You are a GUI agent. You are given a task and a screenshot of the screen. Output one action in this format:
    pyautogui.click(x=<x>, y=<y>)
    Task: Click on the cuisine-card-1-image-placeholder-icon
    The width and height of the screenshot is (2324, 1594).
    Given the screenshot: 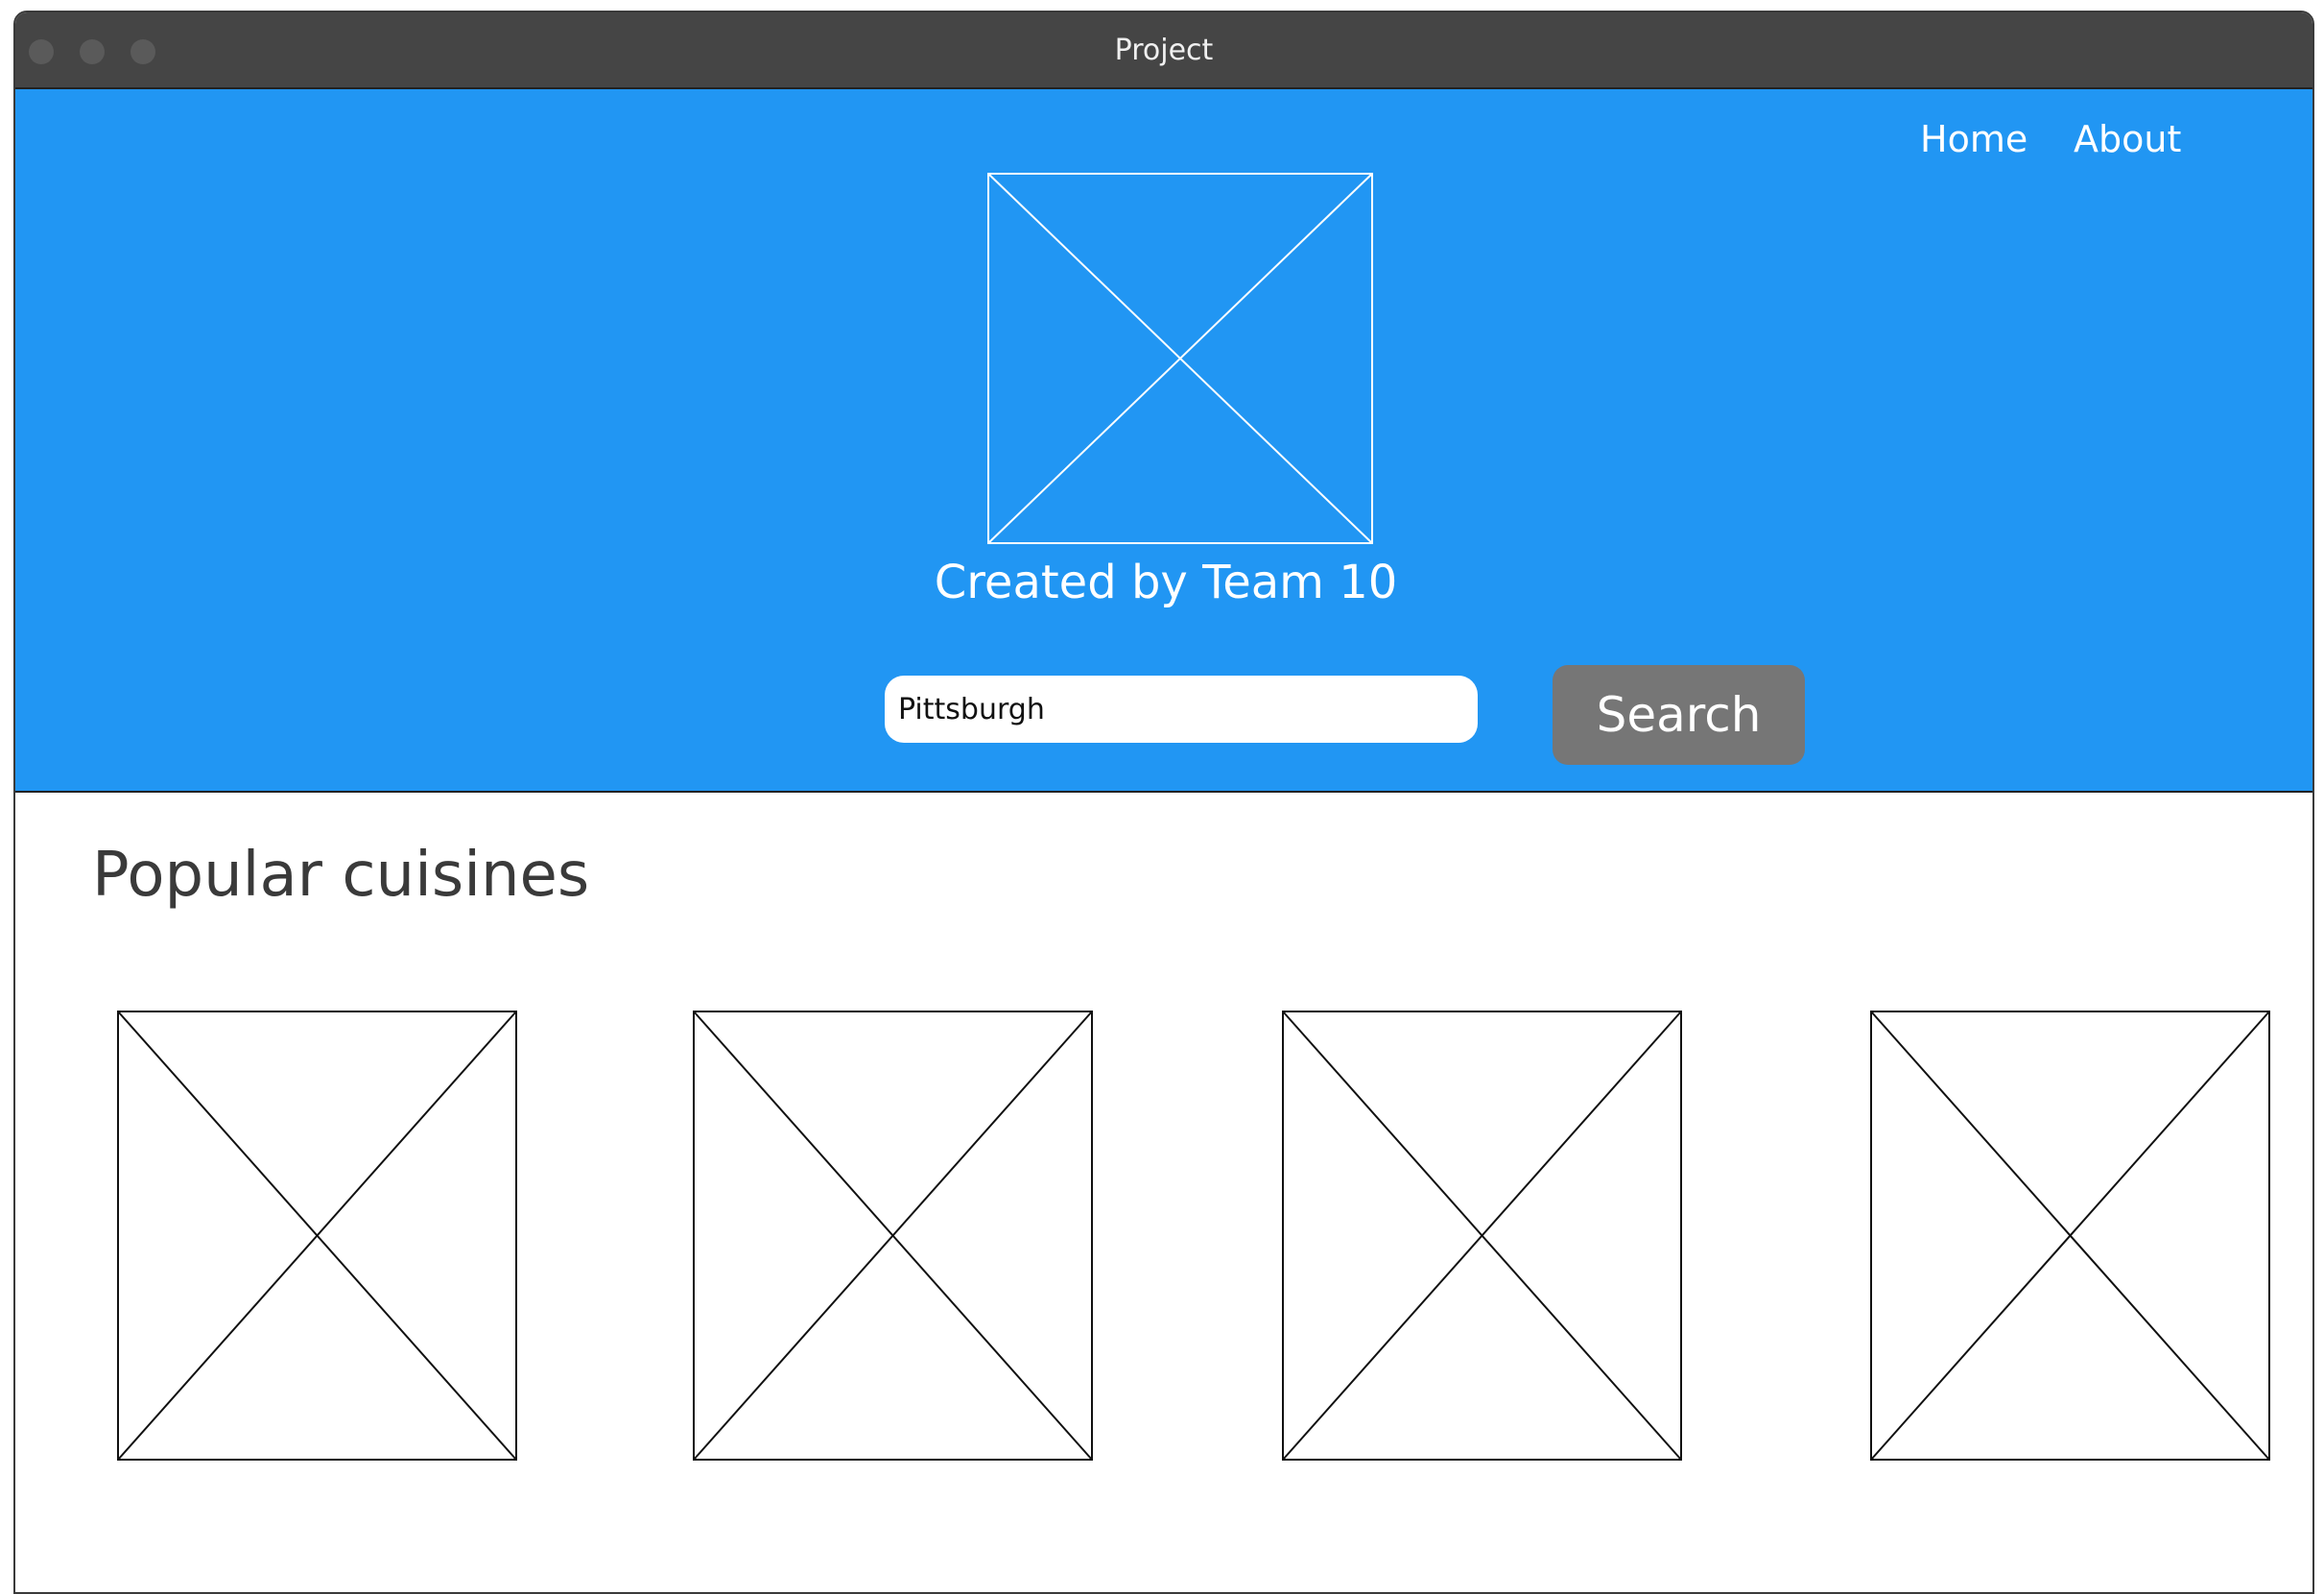 What is the action you would take?
    pyautogui.click(x=317, y=1236)
    